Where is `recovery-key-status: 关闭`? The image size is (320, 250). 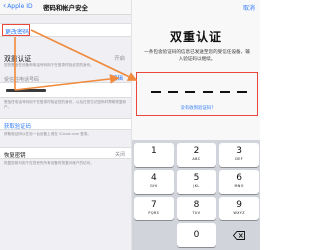 recovery-key-status: 关闭 is located at coordinates (119, 155).